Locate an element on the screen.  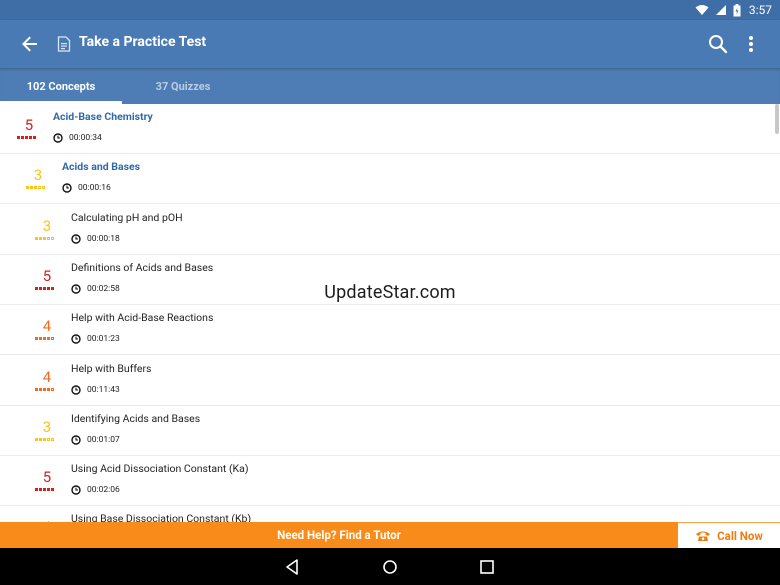
document-icon is located at coordinates (64, 44).